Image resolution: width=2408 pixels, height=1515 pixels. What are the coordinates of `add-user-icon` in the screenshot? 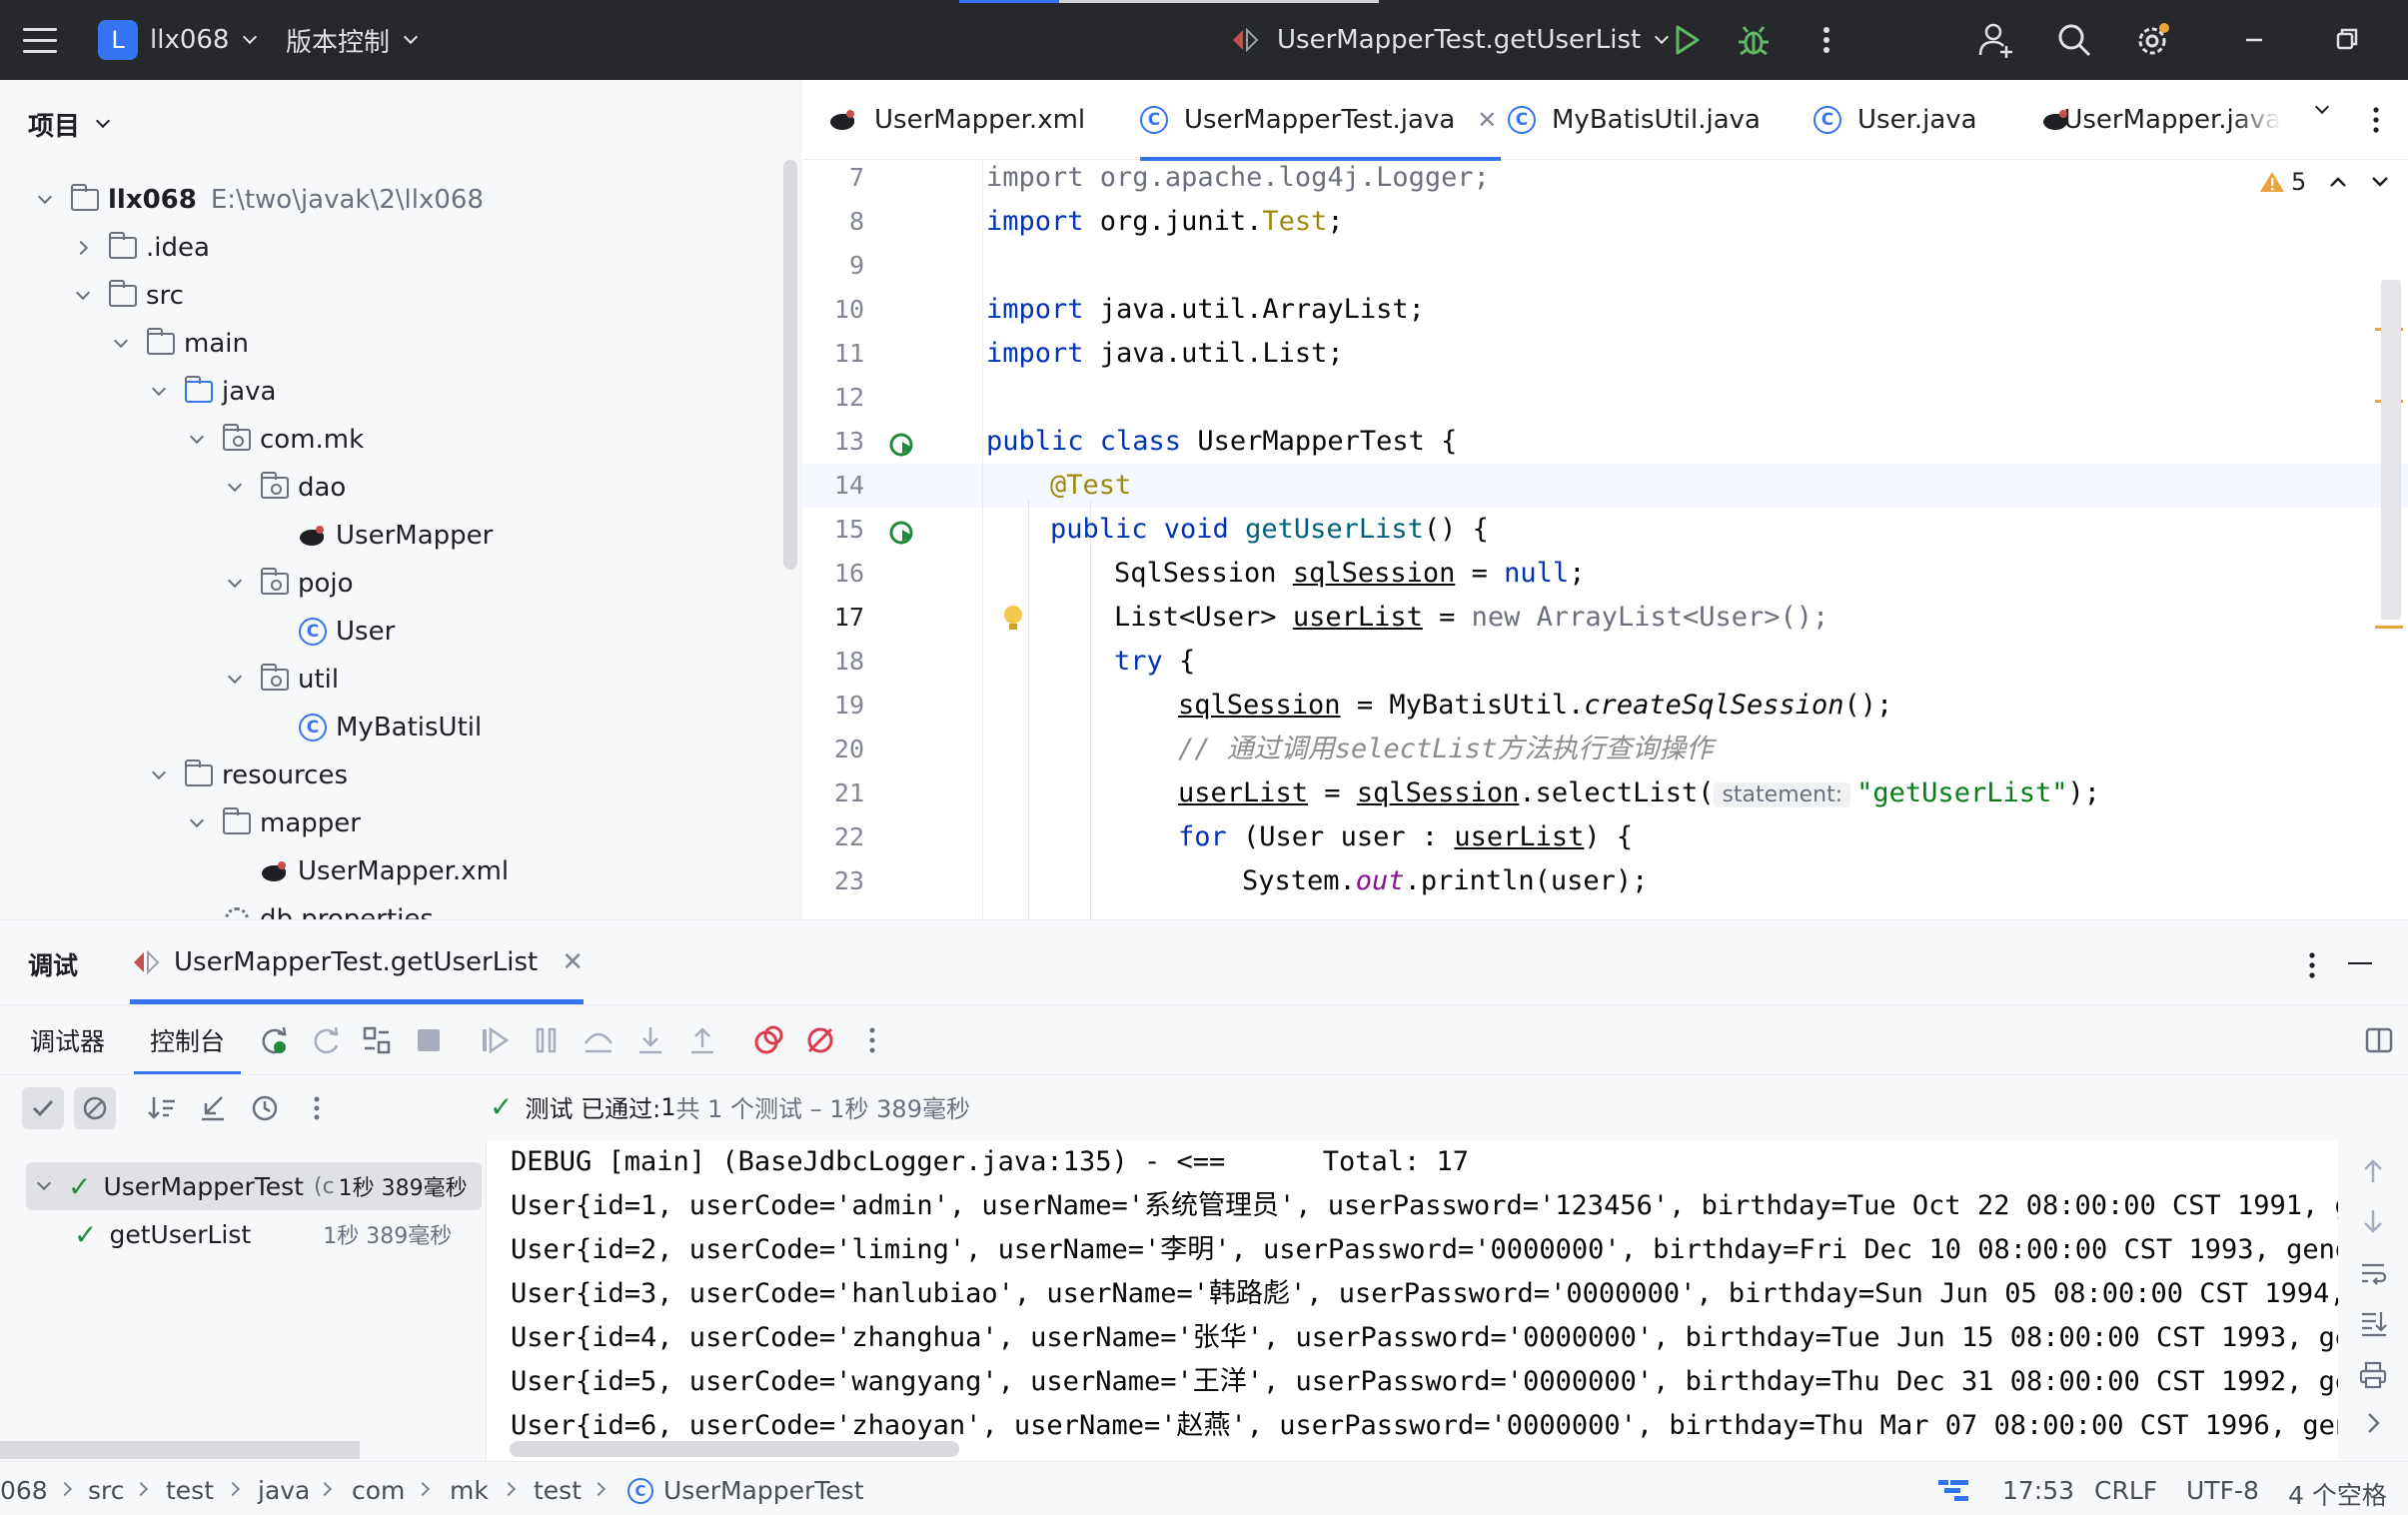 It's located at (1996, 40).